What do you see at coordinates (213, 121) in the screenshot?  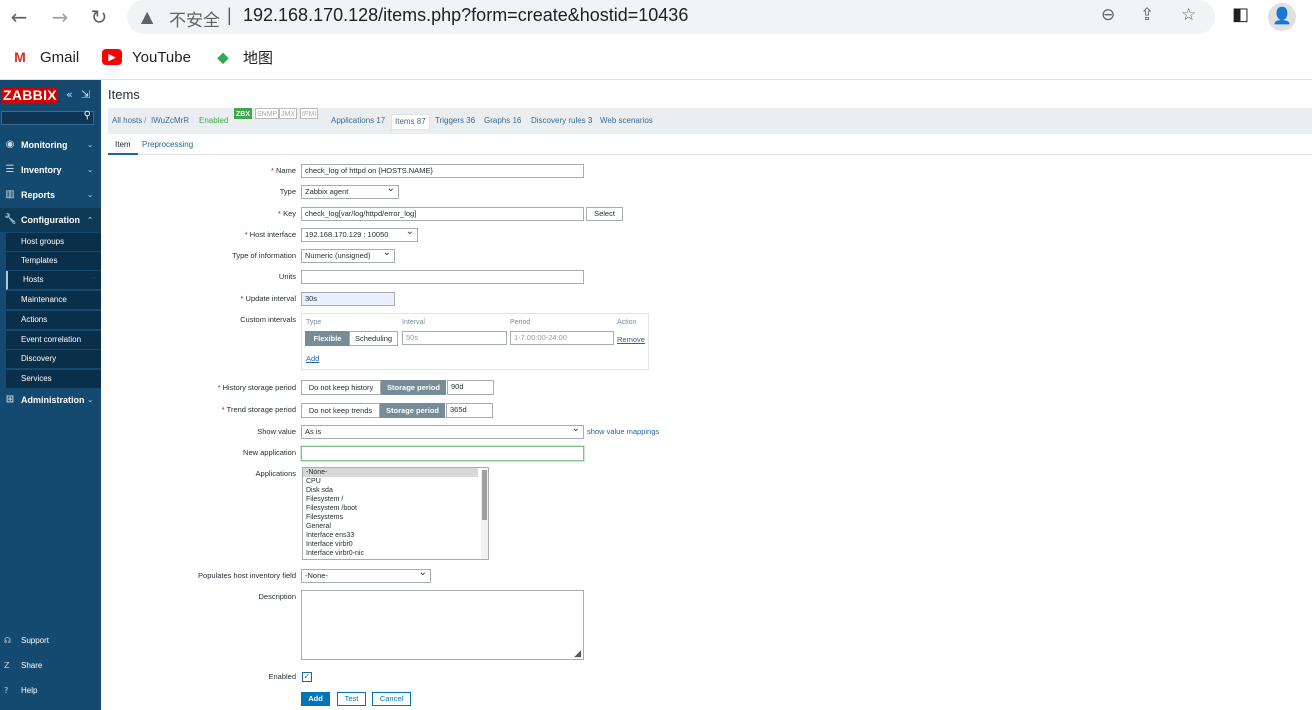 I see `host-status: Enabled` at bounding box center [213, 121].